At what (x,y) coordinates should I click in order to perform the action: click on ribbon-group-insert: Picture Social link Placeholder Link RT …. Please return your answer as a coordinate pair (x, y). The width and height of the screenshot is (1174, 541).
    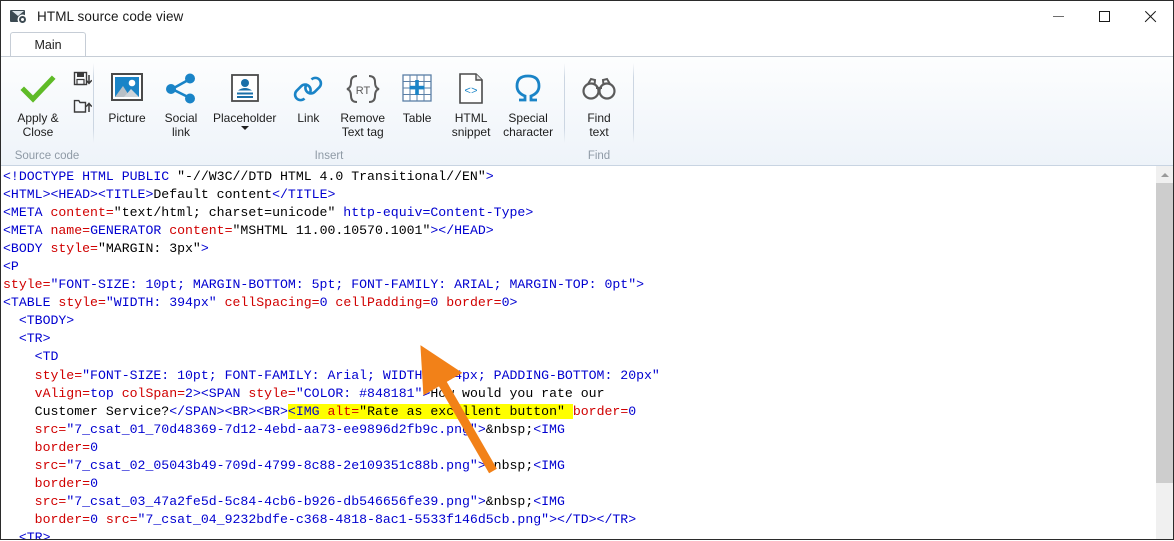
    Looking at the image, I should click on (329, 111).